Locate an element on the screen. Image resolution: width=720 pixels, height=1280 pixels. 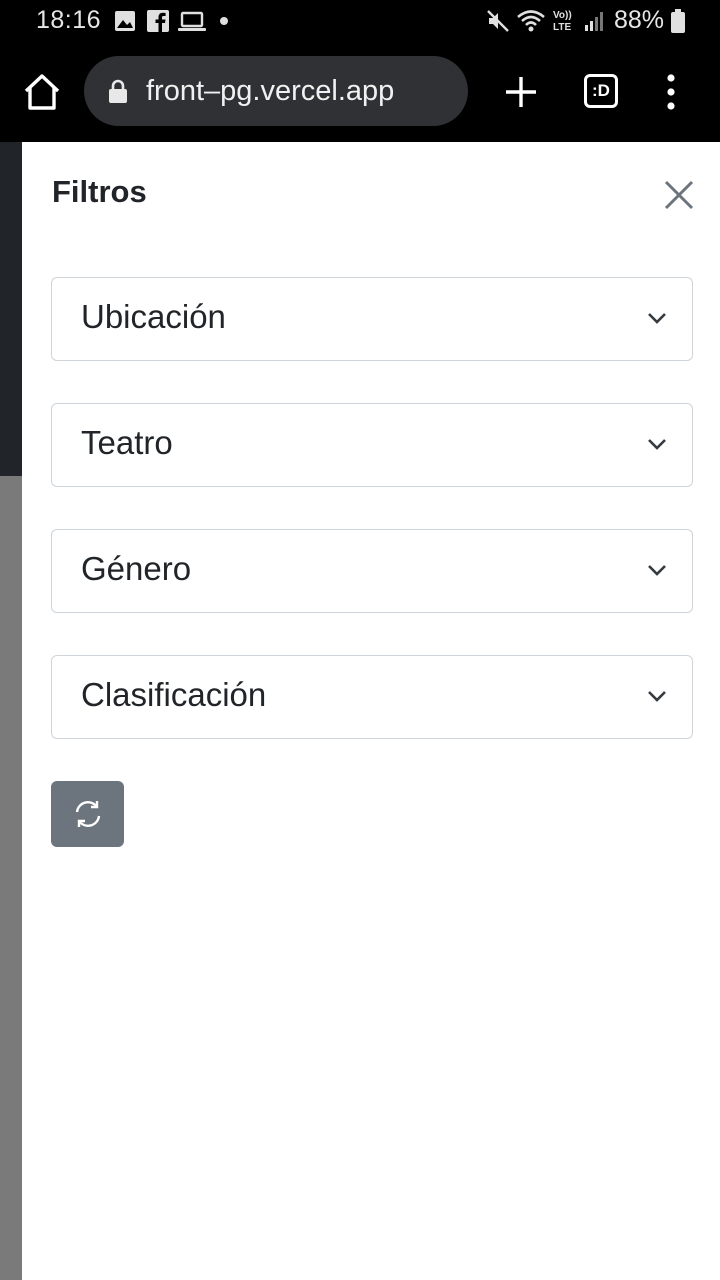
close-icon is located at coordinates (679, 195).